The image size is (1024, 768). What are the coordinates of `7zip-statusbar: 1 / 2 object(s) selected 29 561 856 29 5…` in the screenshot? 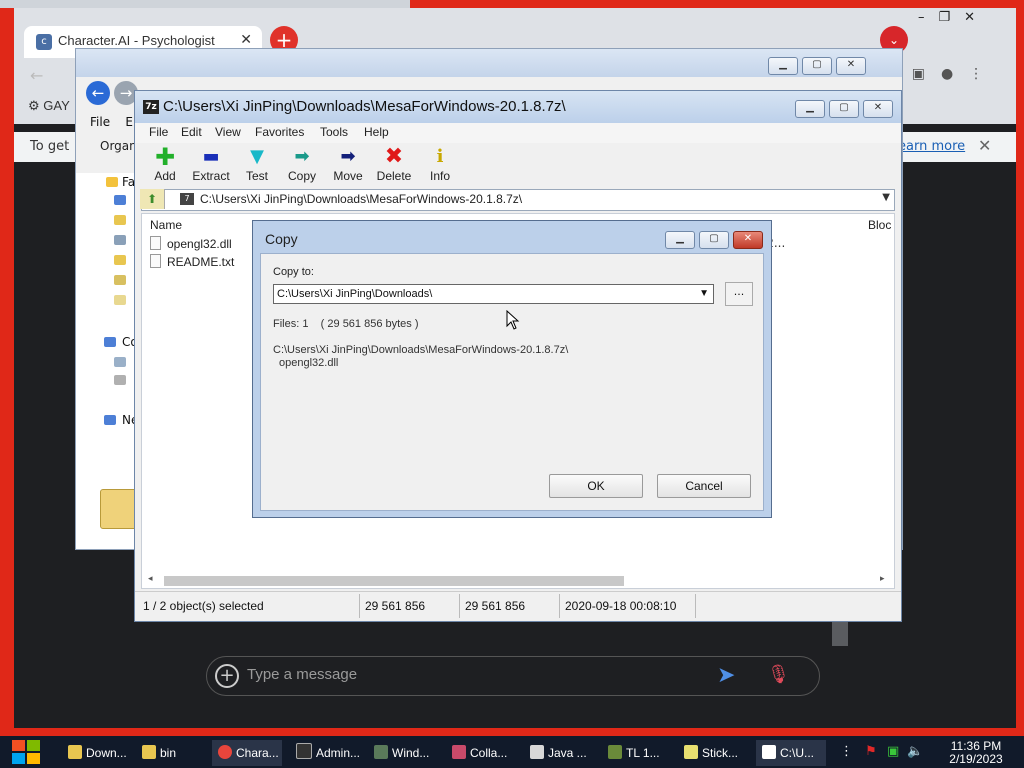 It's located at (518, 605).